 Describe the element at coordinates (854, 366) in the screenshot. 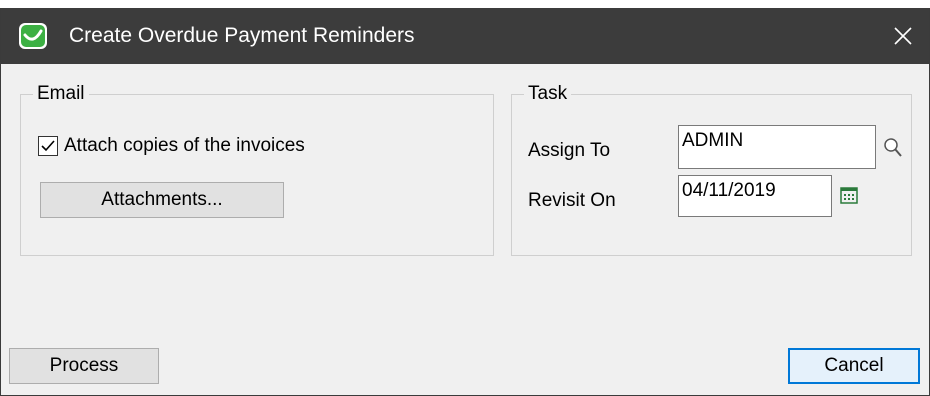

I see `cancel-button: Cancel` at that location.